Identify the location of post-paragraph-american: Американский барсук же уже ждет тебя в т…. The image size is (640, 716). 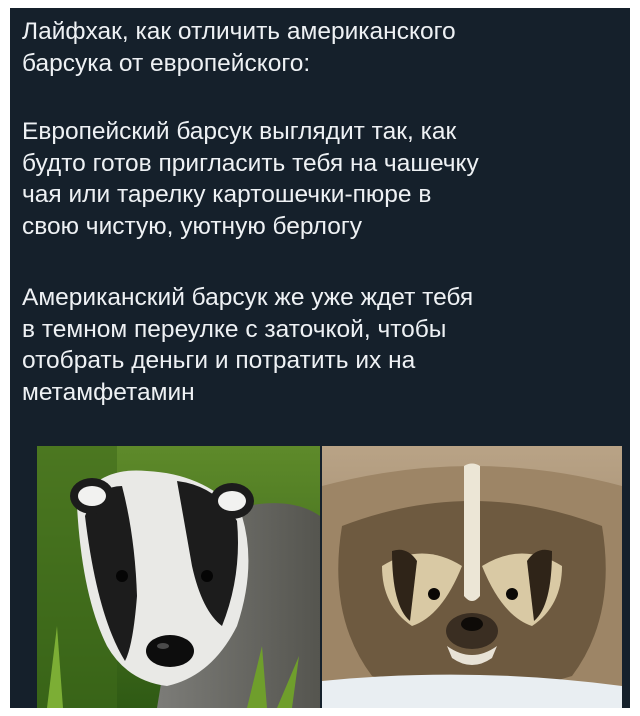
(248, 345).